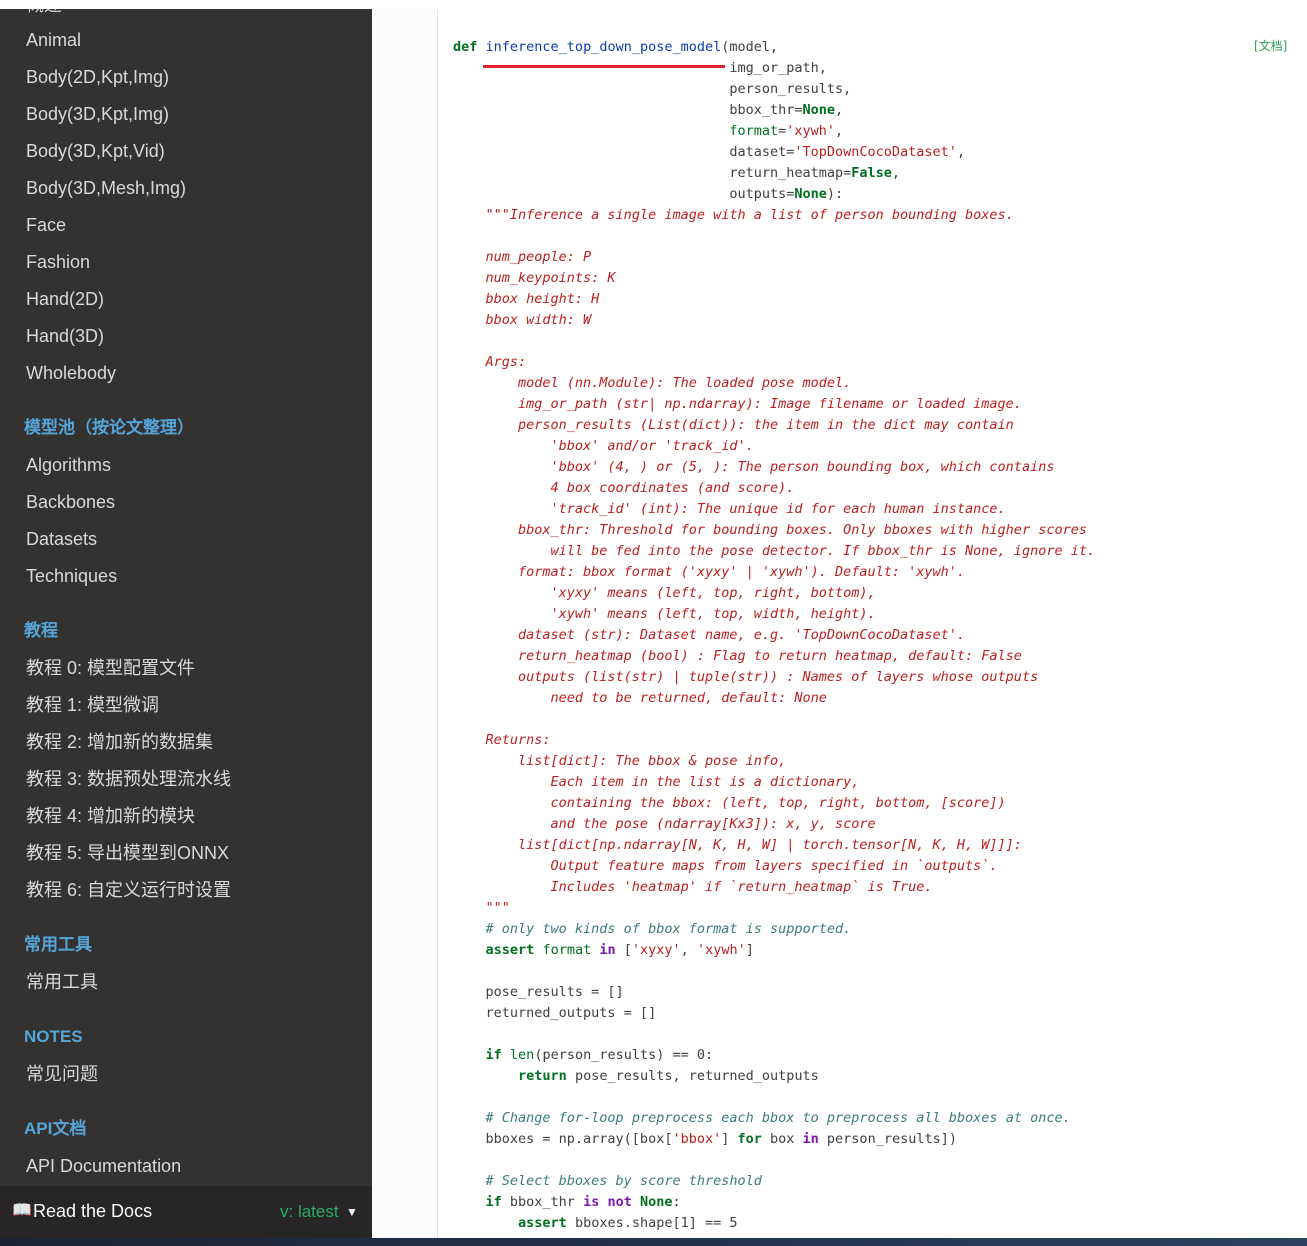  Describe the element at coordinates (70, 502) in the screenshot. I see `sidebar-item-backbones: Backbones` at that location.